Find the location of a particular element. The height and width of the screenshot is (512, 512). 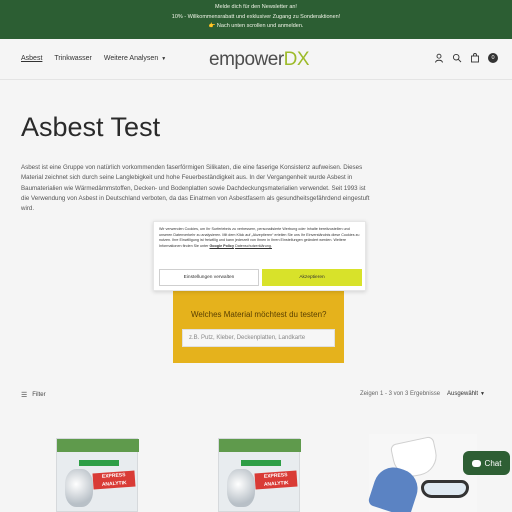

results-count: Zeigen 1 - 3 von 3 Ergebnisse is located at coordinates (400, 394).